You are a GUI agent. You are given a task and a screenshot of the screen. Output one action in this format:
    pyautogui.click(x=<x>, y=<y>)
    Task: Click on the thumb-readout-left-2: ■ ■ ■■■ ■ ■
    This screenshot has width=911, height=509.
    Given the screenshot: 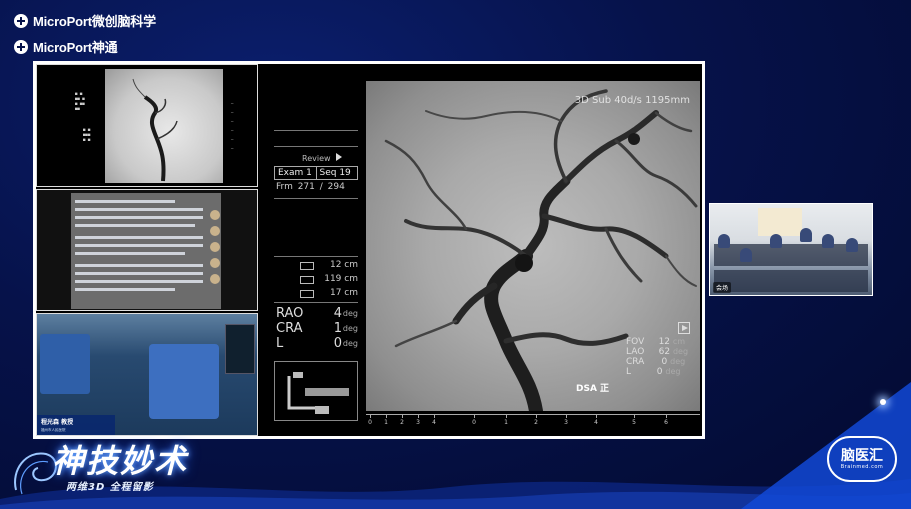 What is the action you would take?
    pyautogui.click(x=87, y=134)
    